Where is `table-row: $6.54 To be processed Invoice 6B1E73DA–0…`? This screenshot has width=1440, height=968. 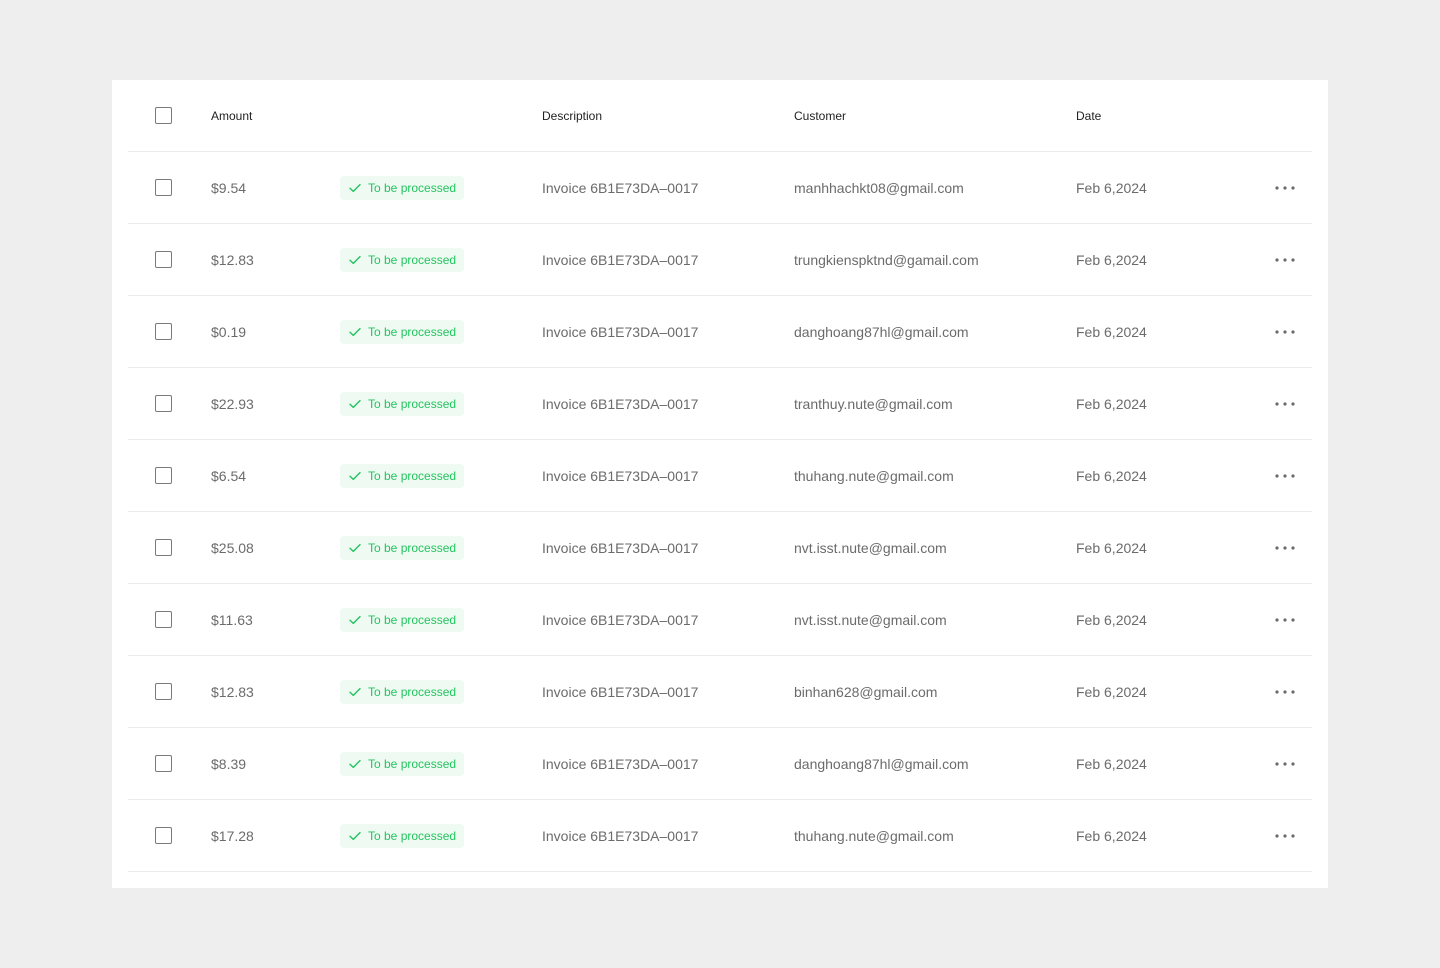 table-row: $6.54 To be processed Invoice 6B1E73DA–0… is located at coordinates (720, 476).